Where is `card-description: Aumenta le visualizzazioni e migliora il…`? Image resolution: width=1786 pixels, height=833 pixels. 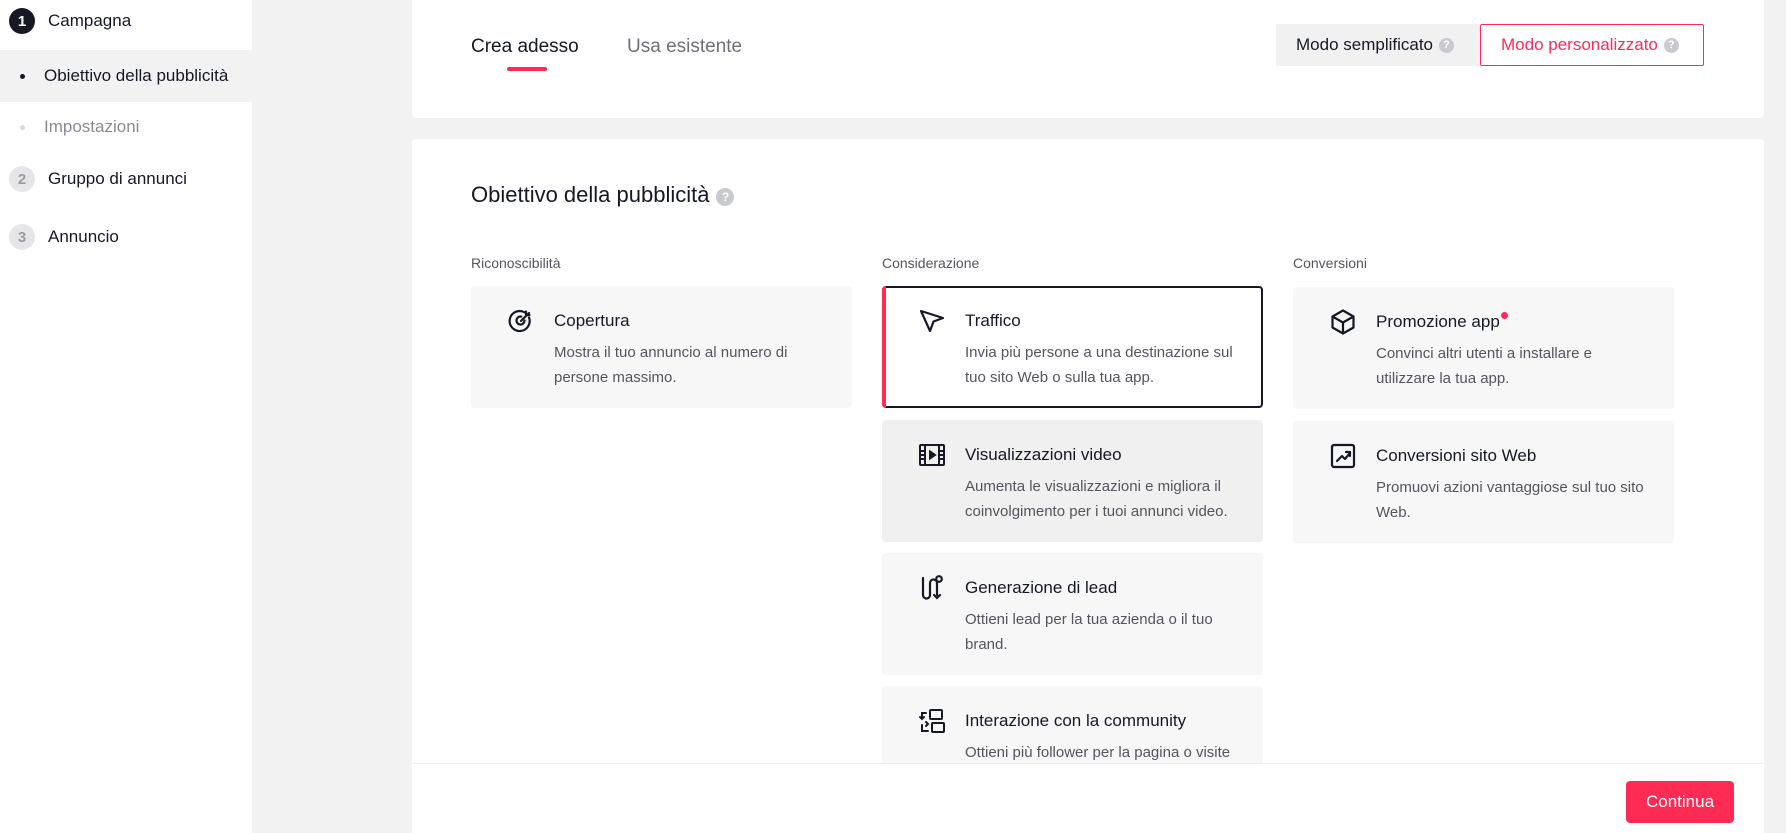 card-description: Aumenta le visualizzazioni e migliora il… is located at coordinates (1096, 499).